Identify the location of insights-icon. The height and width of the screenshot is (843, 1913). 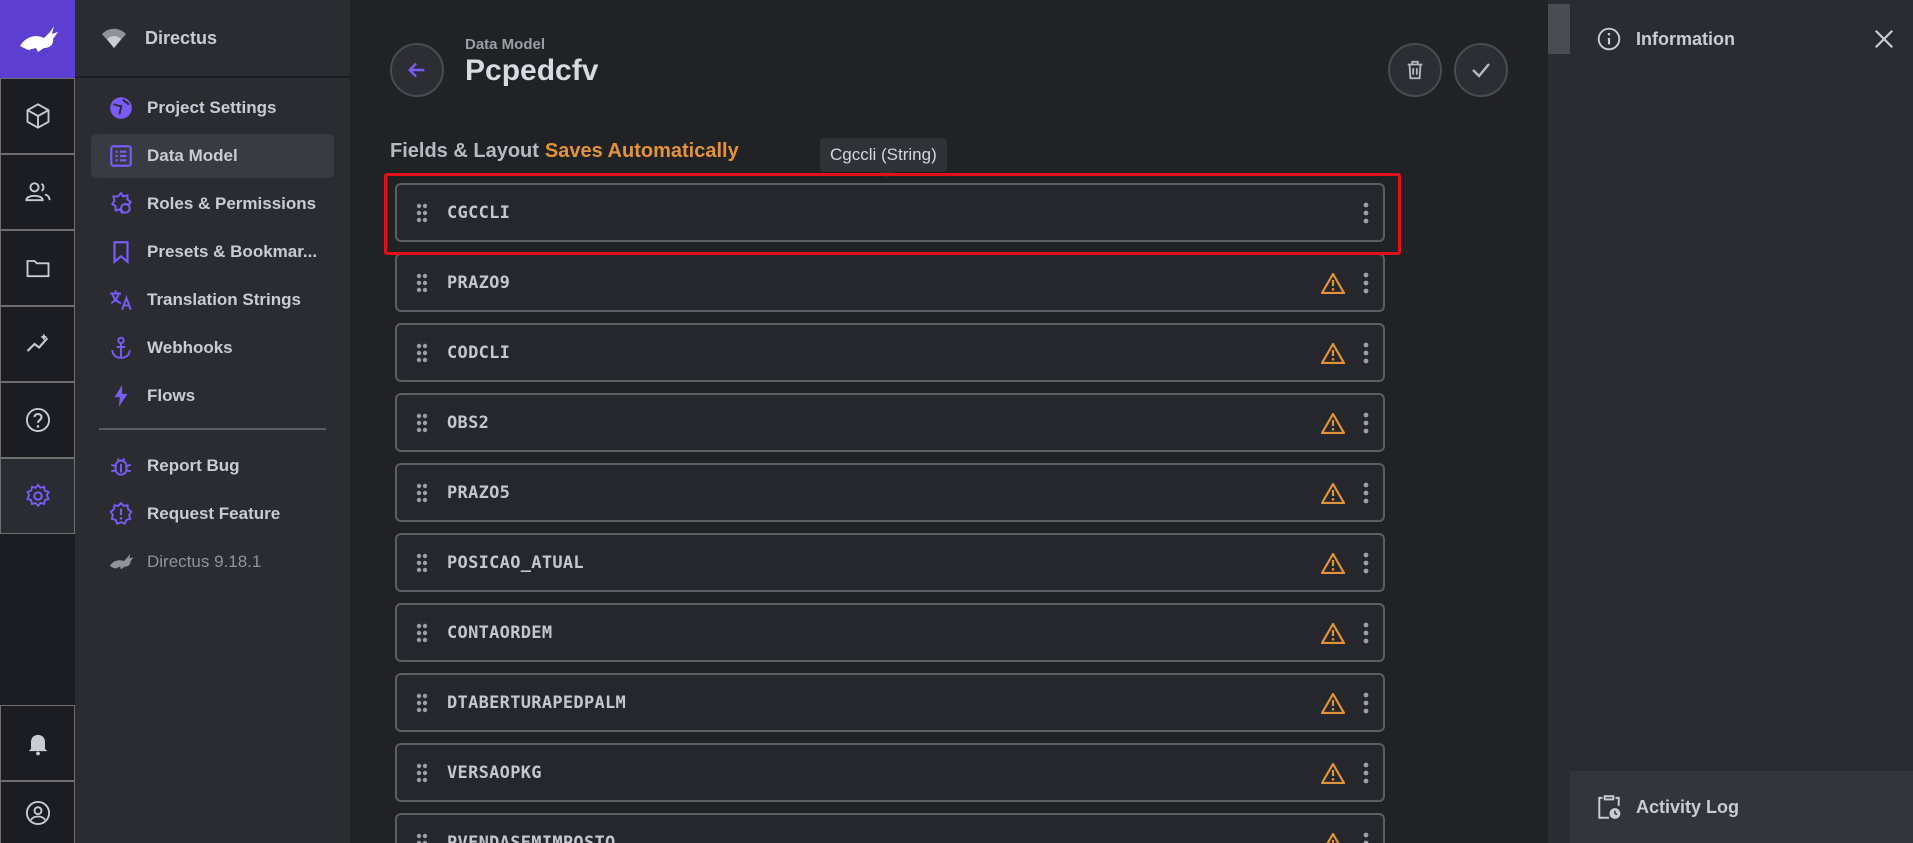
(37, 342).